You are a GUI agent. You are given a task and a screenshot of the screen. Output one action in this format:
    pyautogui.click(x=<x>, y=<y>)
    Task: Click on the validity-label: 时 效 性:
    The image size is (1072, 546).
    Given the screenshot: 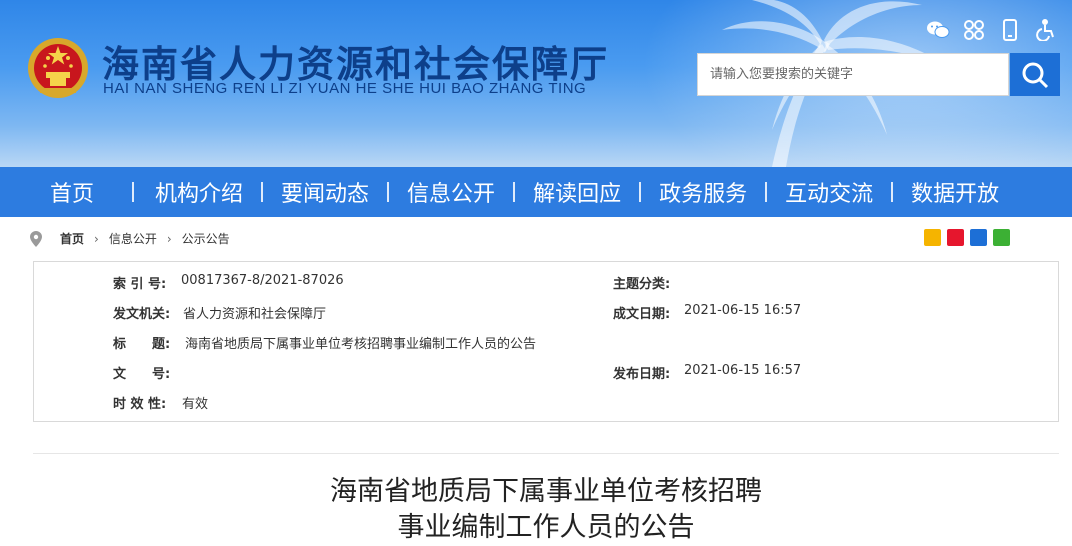 What is the action you would take?
    pyautogui.click(x=140, y=404)
    